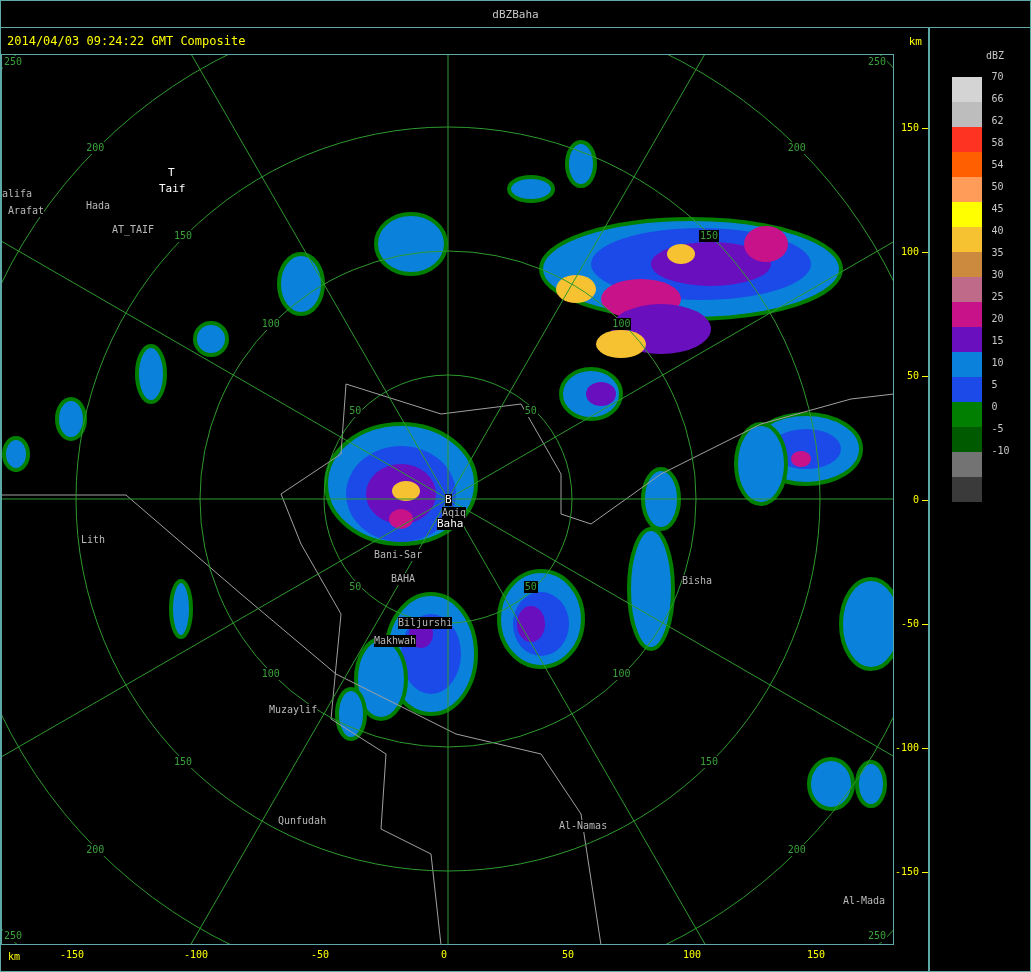 The image size is (1031, 972). What do you see at coordinates (17, 194) in the screenshot?
I see `place-label: alifa` at bounding box center [17, 194].